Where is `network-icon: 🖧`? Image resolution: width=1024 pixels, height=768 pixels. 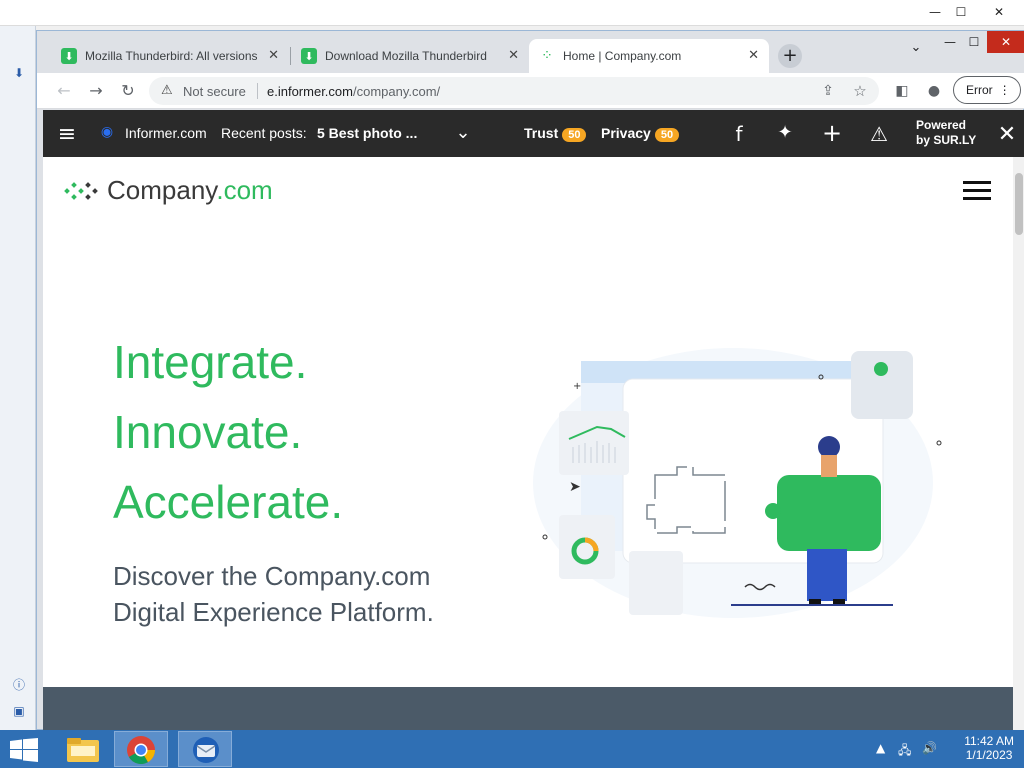 network-icon: 🖧 is located at coordinates (904, 751).